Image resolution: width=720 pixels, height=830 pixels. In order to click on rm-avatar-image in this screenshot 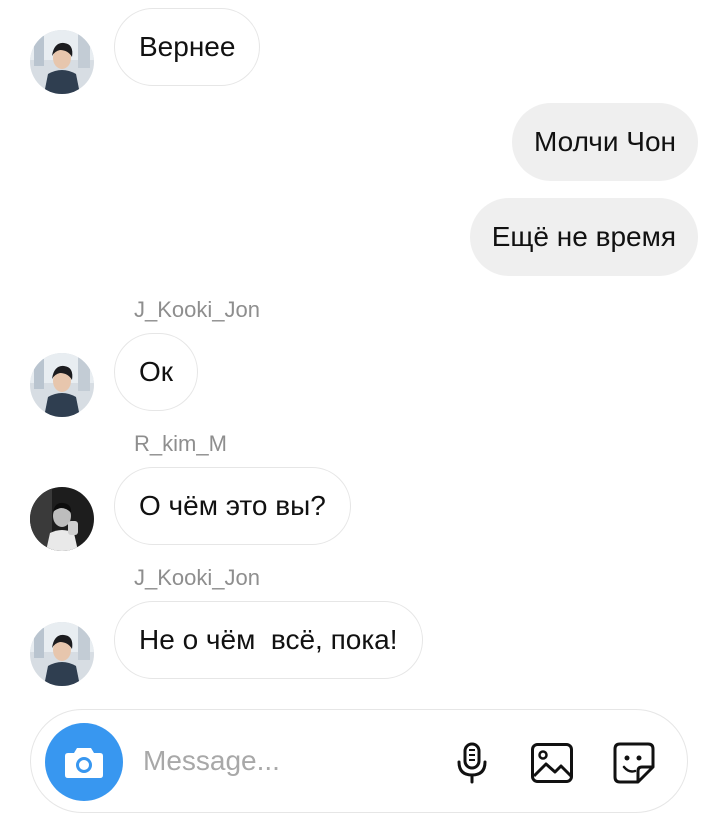, I will do `click(62, 519)`.